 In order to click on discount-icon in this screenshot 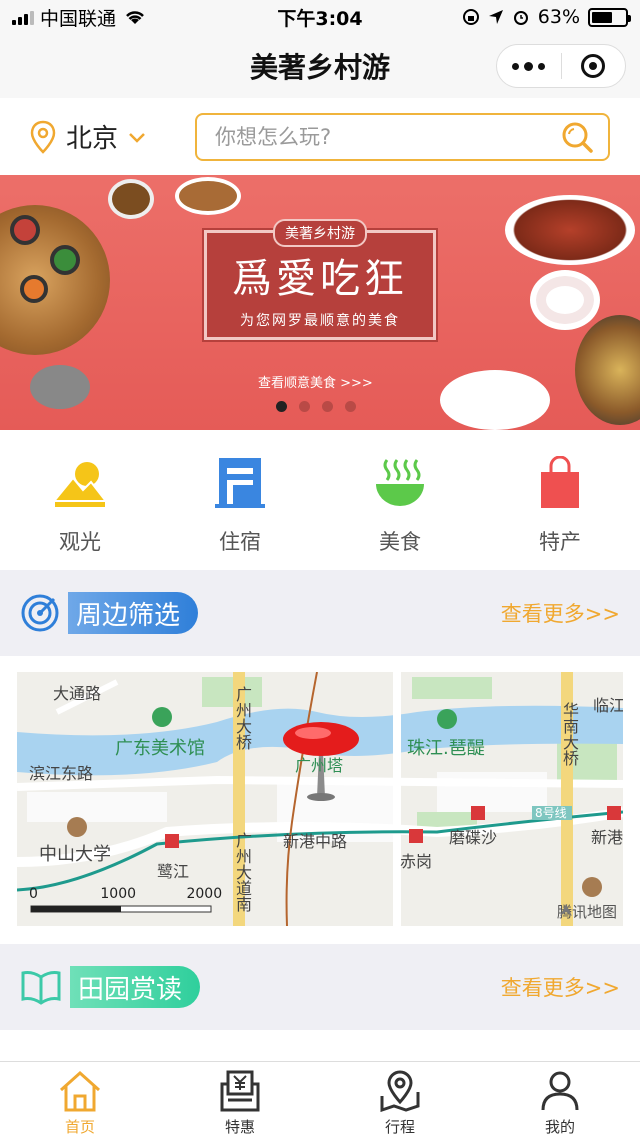, I will do `click(240, 1091)`.